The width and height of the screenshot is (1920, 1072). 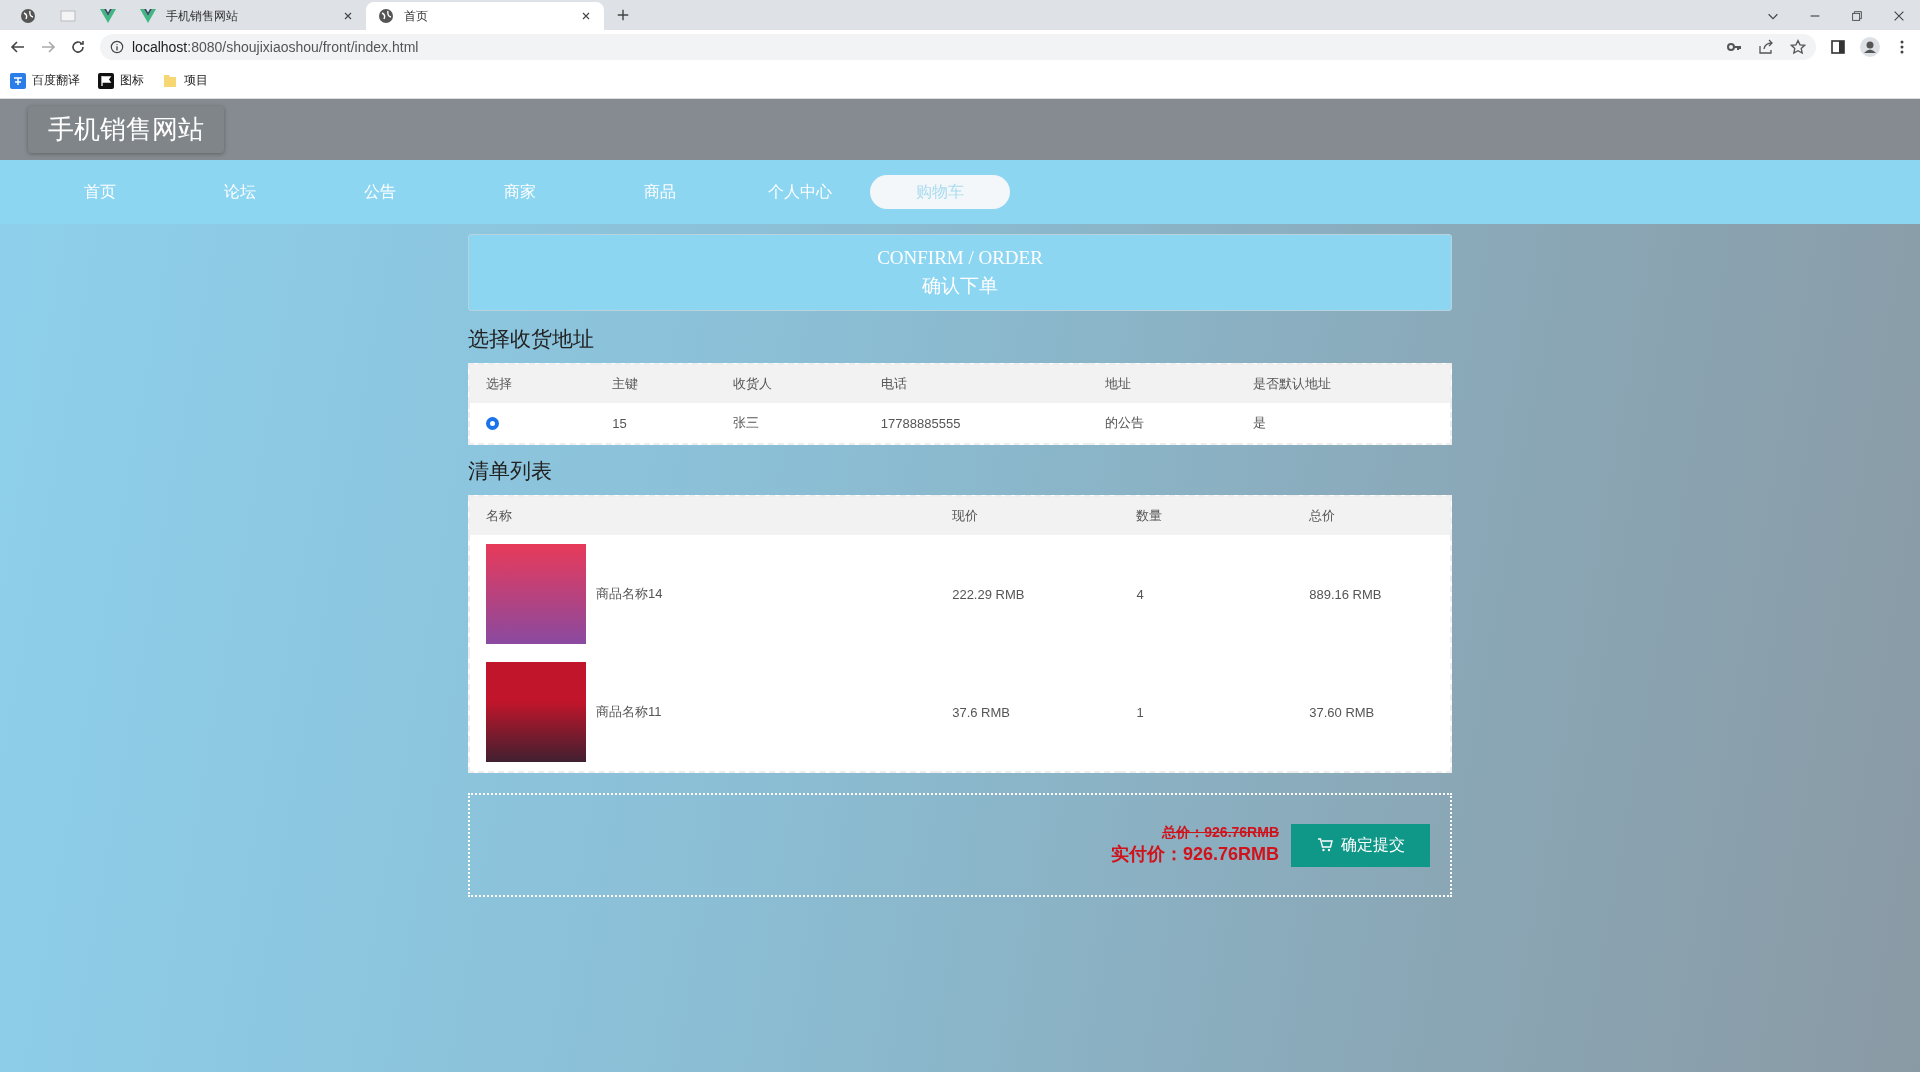 I want to click on bookmark-link: 项目, so click(x=196, y=80).